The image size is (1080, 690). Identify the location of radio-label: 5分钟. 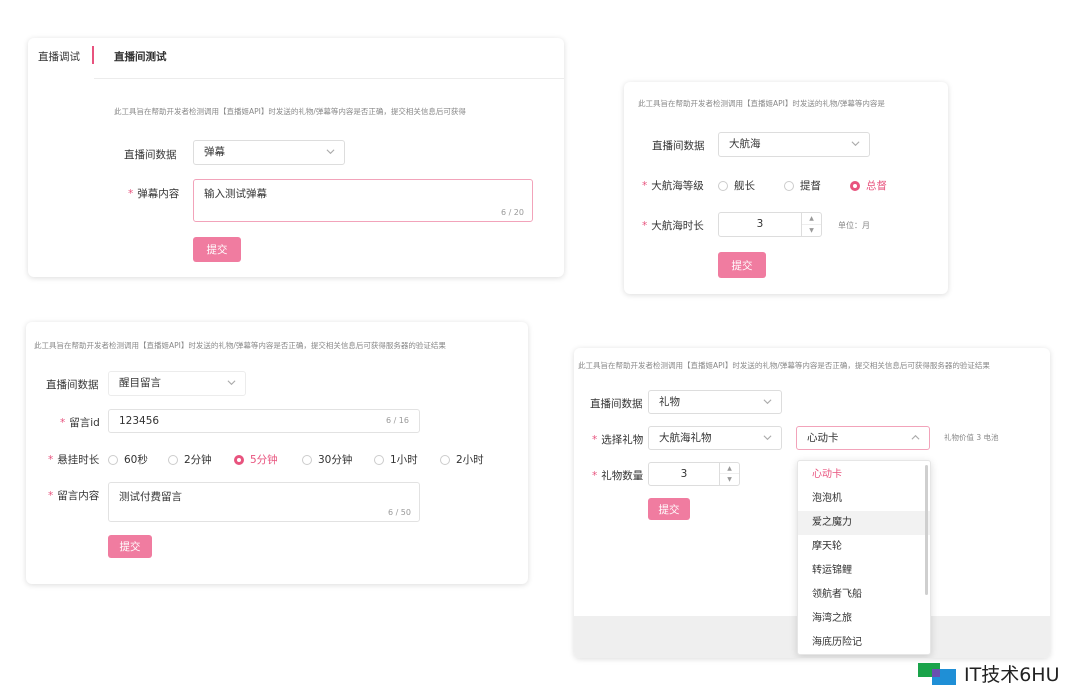
(264, 460).